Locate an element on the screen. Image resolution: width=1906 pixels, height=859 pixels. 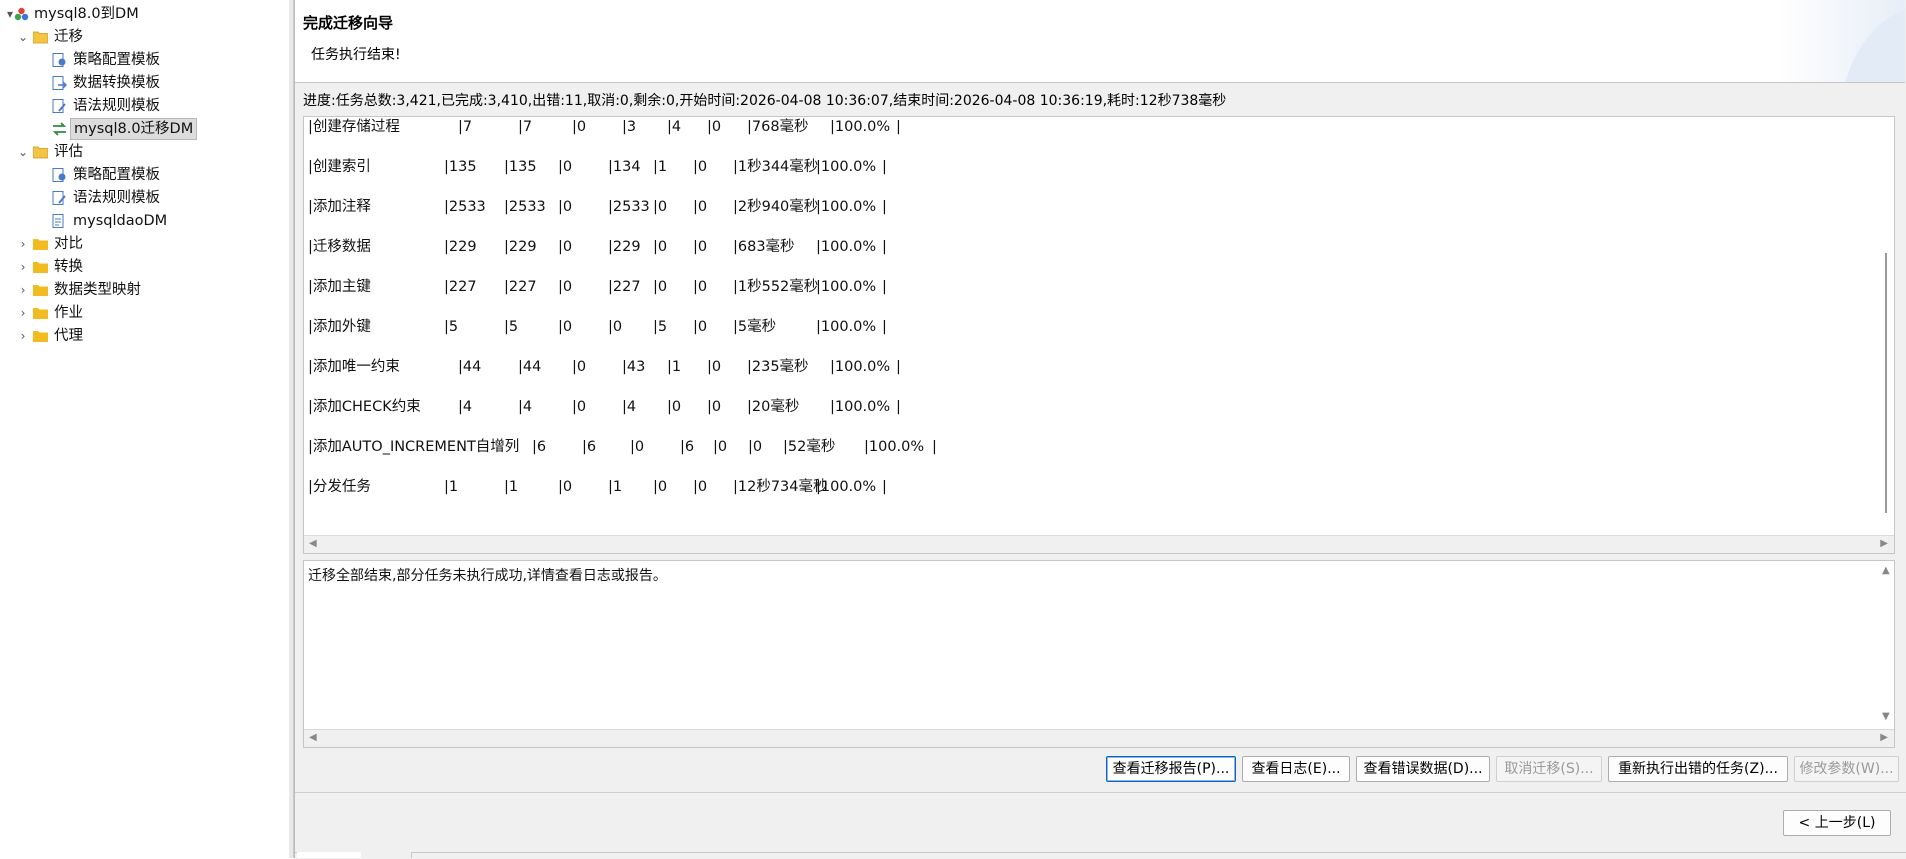
task-cell-c2: |4 is located at coordinates (525, 407).